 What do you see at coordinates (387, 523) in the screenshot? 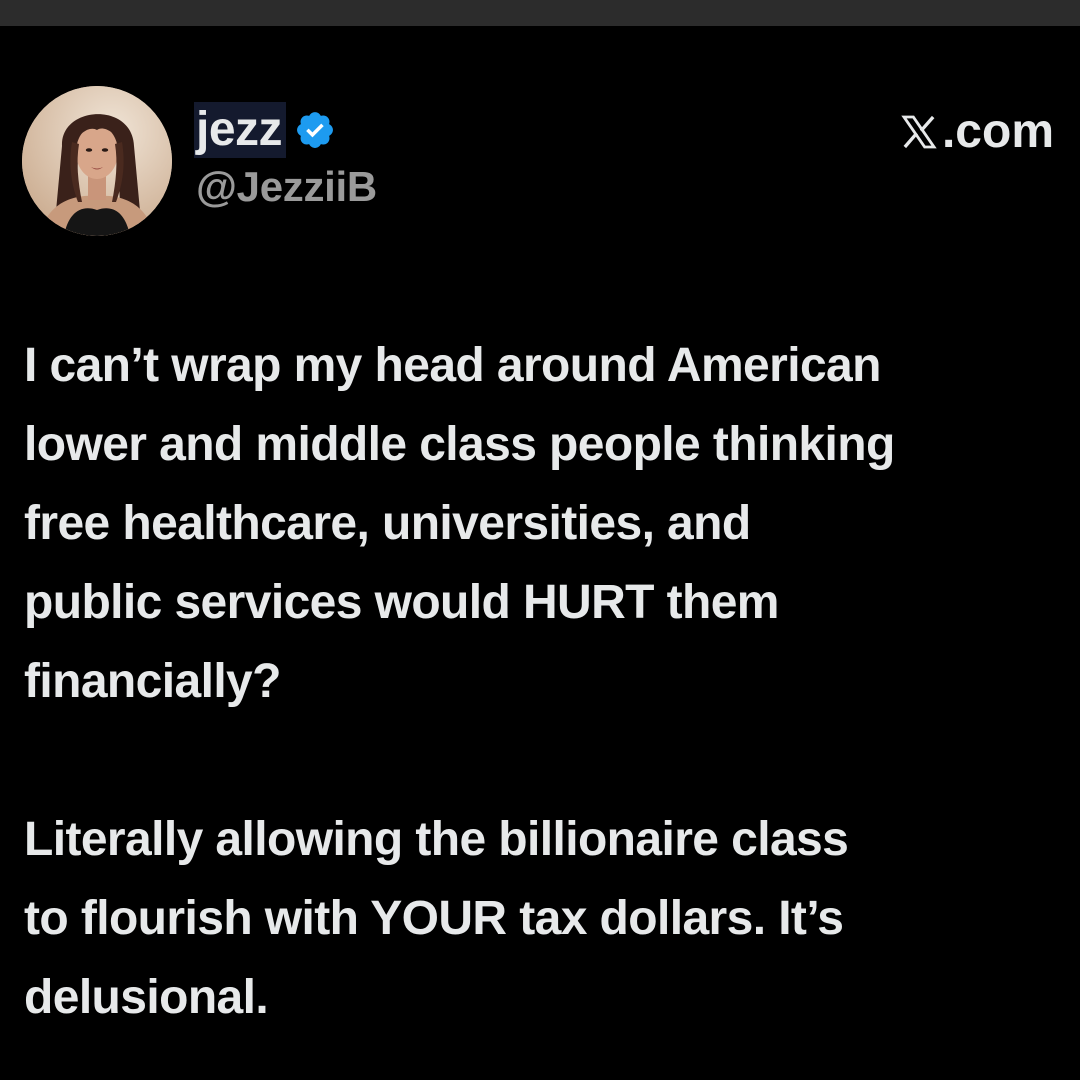
I see `post-line: free healthcare, universities, and` at bounding box center [387, 523].